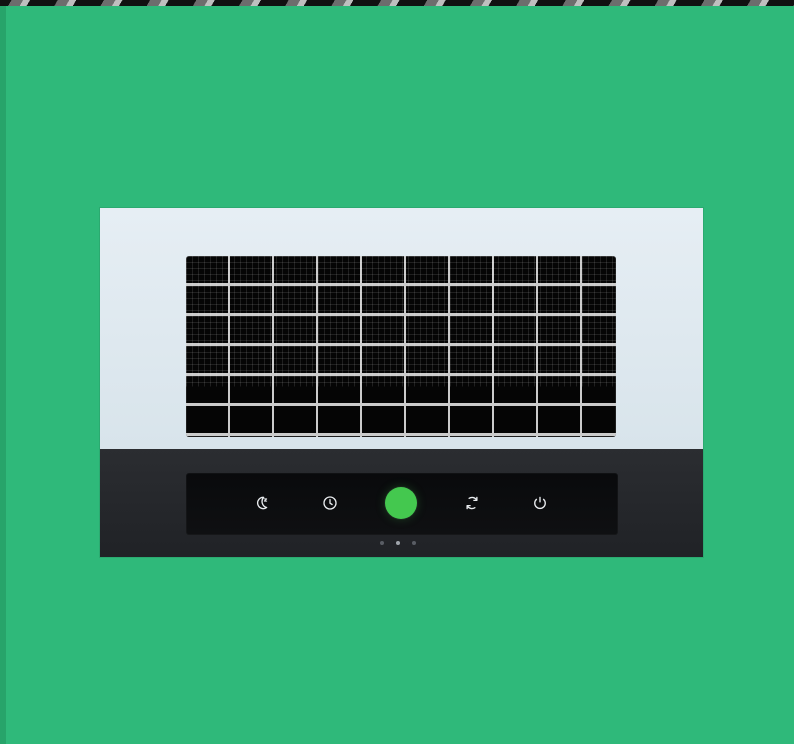 The image size is (794, 744). I want to click on left-edge, so click(3, 375).